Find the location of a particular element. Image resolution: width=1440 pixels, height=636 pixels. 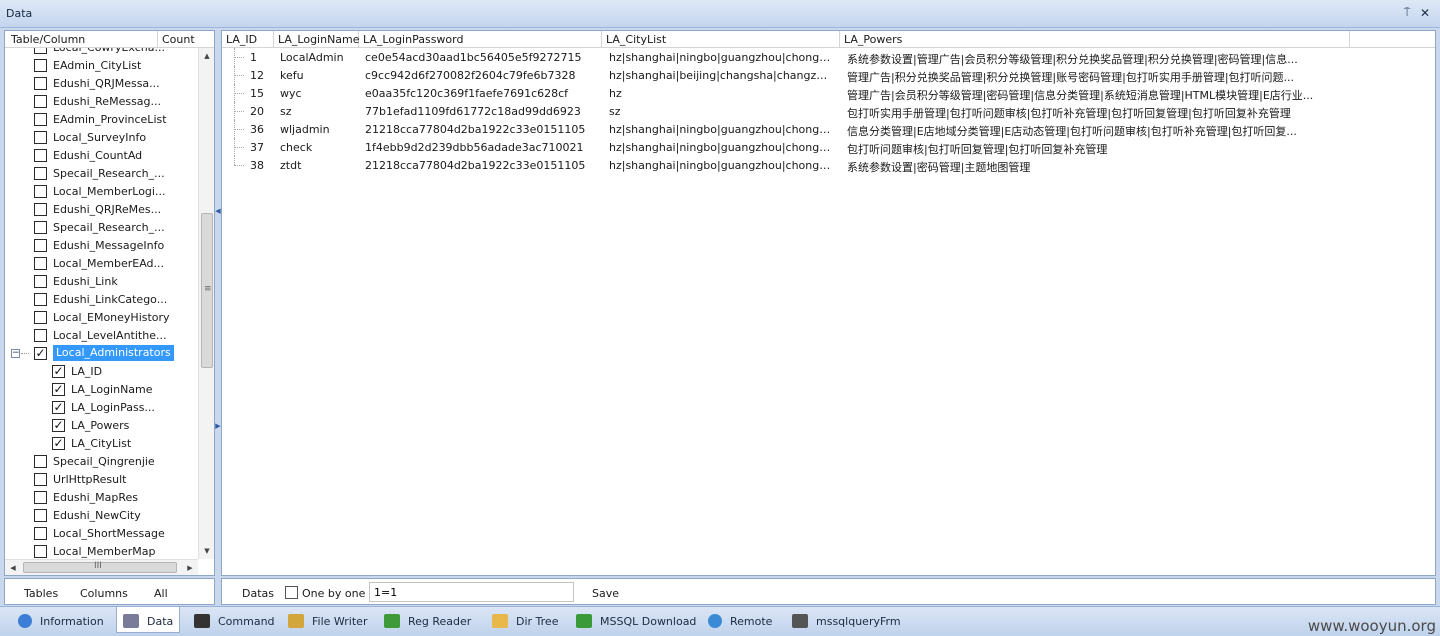

table-cell: ztdt is located at coordinates (320, 165).